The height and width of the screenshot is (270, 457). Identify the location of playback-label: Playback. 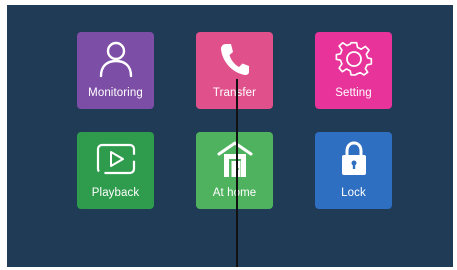
(115, 193).